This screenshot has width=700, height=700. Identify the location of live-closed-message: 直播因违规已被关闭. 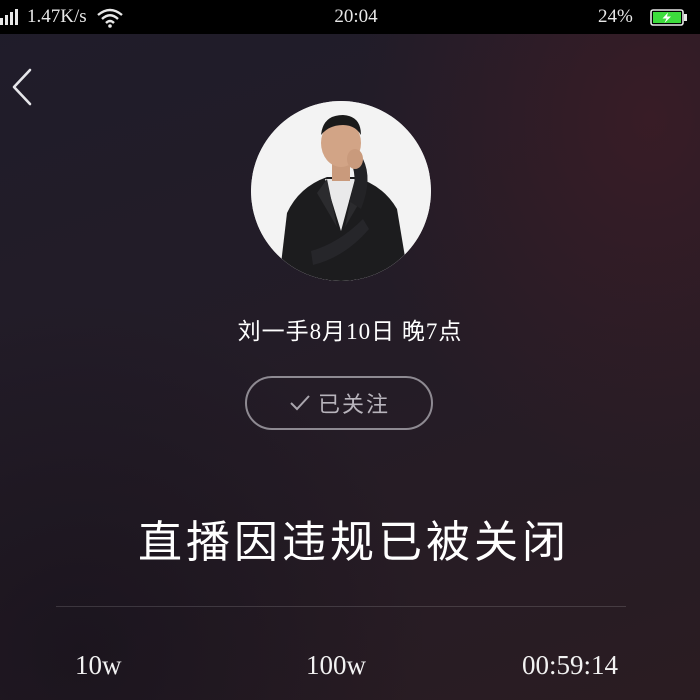
(354, 542).